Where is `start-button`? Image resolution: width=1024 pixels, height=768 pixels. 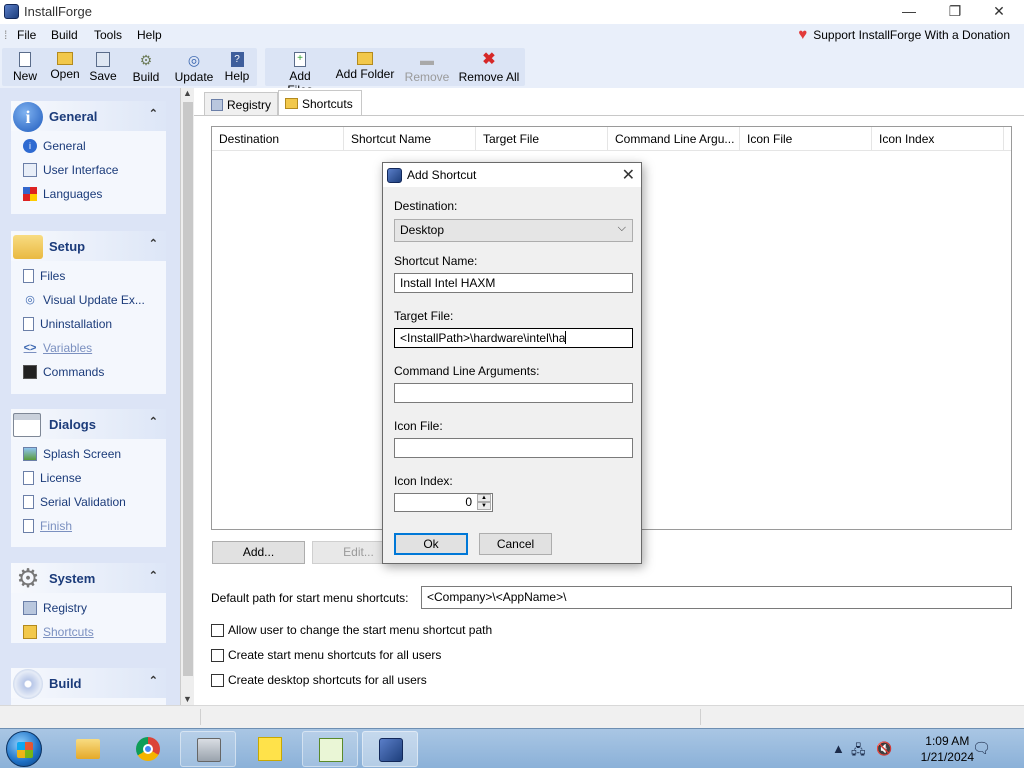 start-button is located at coordinates (24, 749).